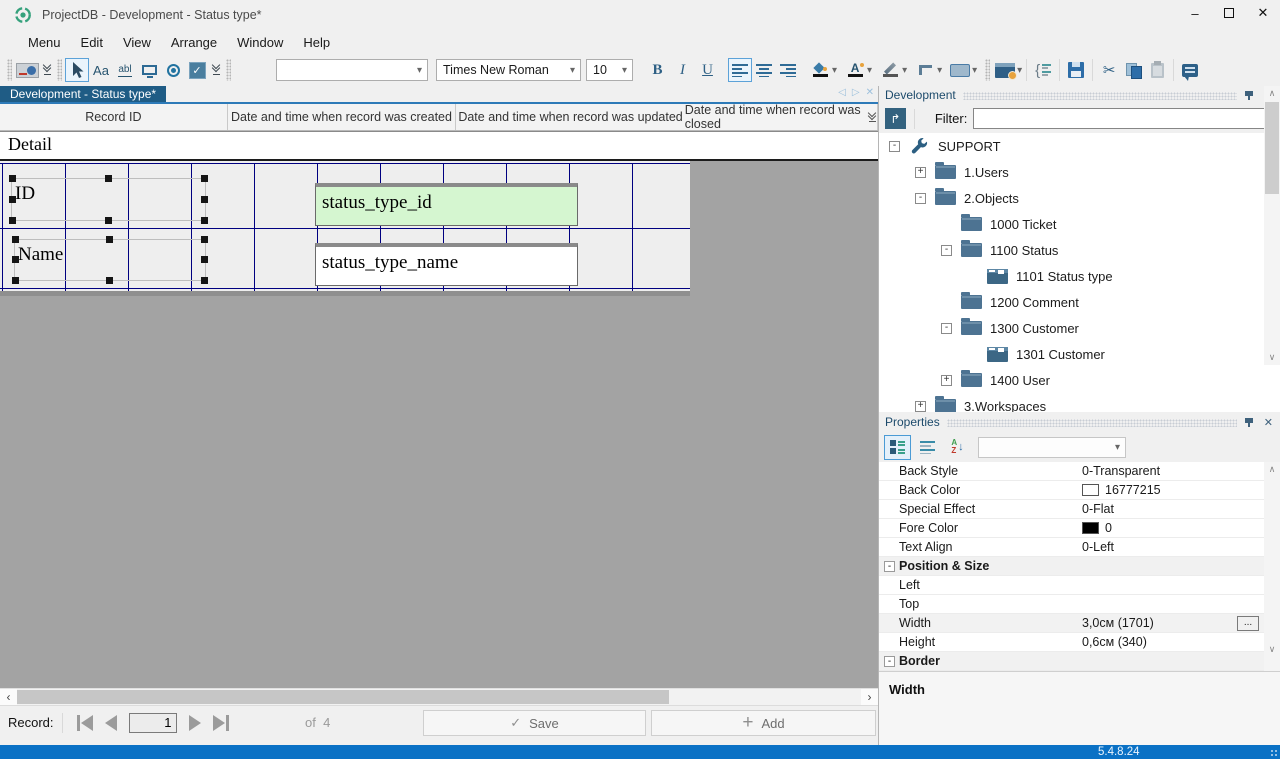 Image resolution: width=1280 pixels, height=759 pixels. Describe the element at coordinates (1272, 469) in the screenshot. I see `scroll-up-button: ∧` at that location.